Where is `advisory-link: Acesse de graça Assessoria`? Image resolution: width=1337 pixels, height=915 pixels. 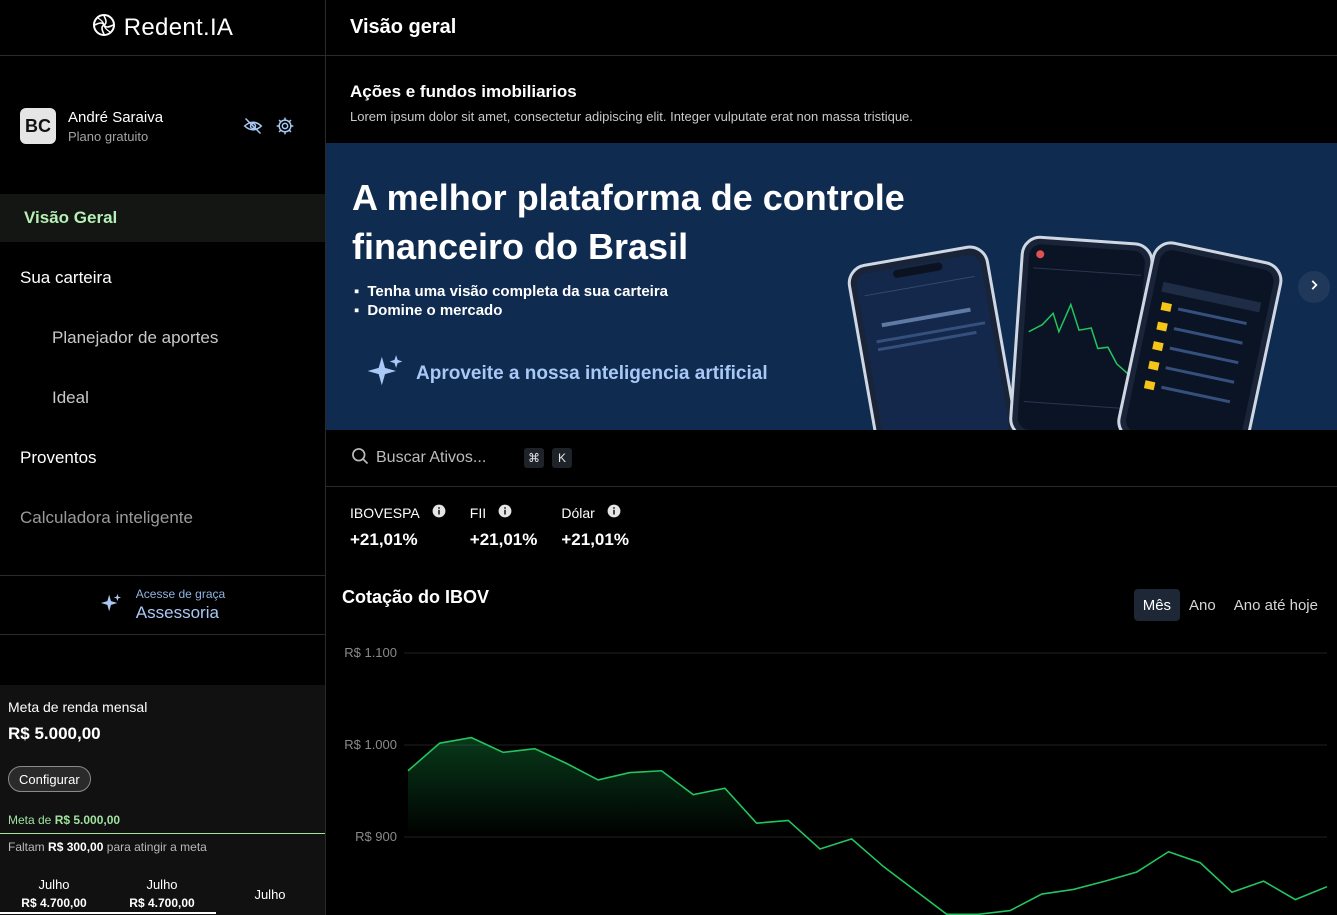 advisory-link: Acesse de graça Assessoria is located at coordinates (162, 605).